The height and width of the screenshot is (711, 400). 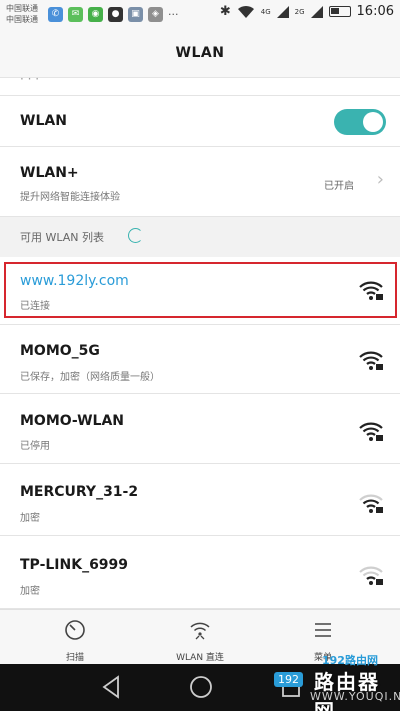 I want to click on qq-icon: ●, so click(x=115, y=14).